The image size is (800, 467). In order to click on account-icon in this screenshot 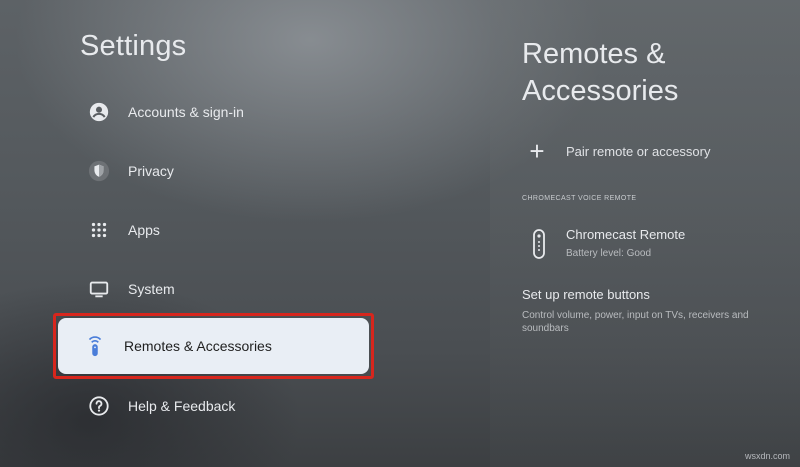, I will do `click(99, 112)`.